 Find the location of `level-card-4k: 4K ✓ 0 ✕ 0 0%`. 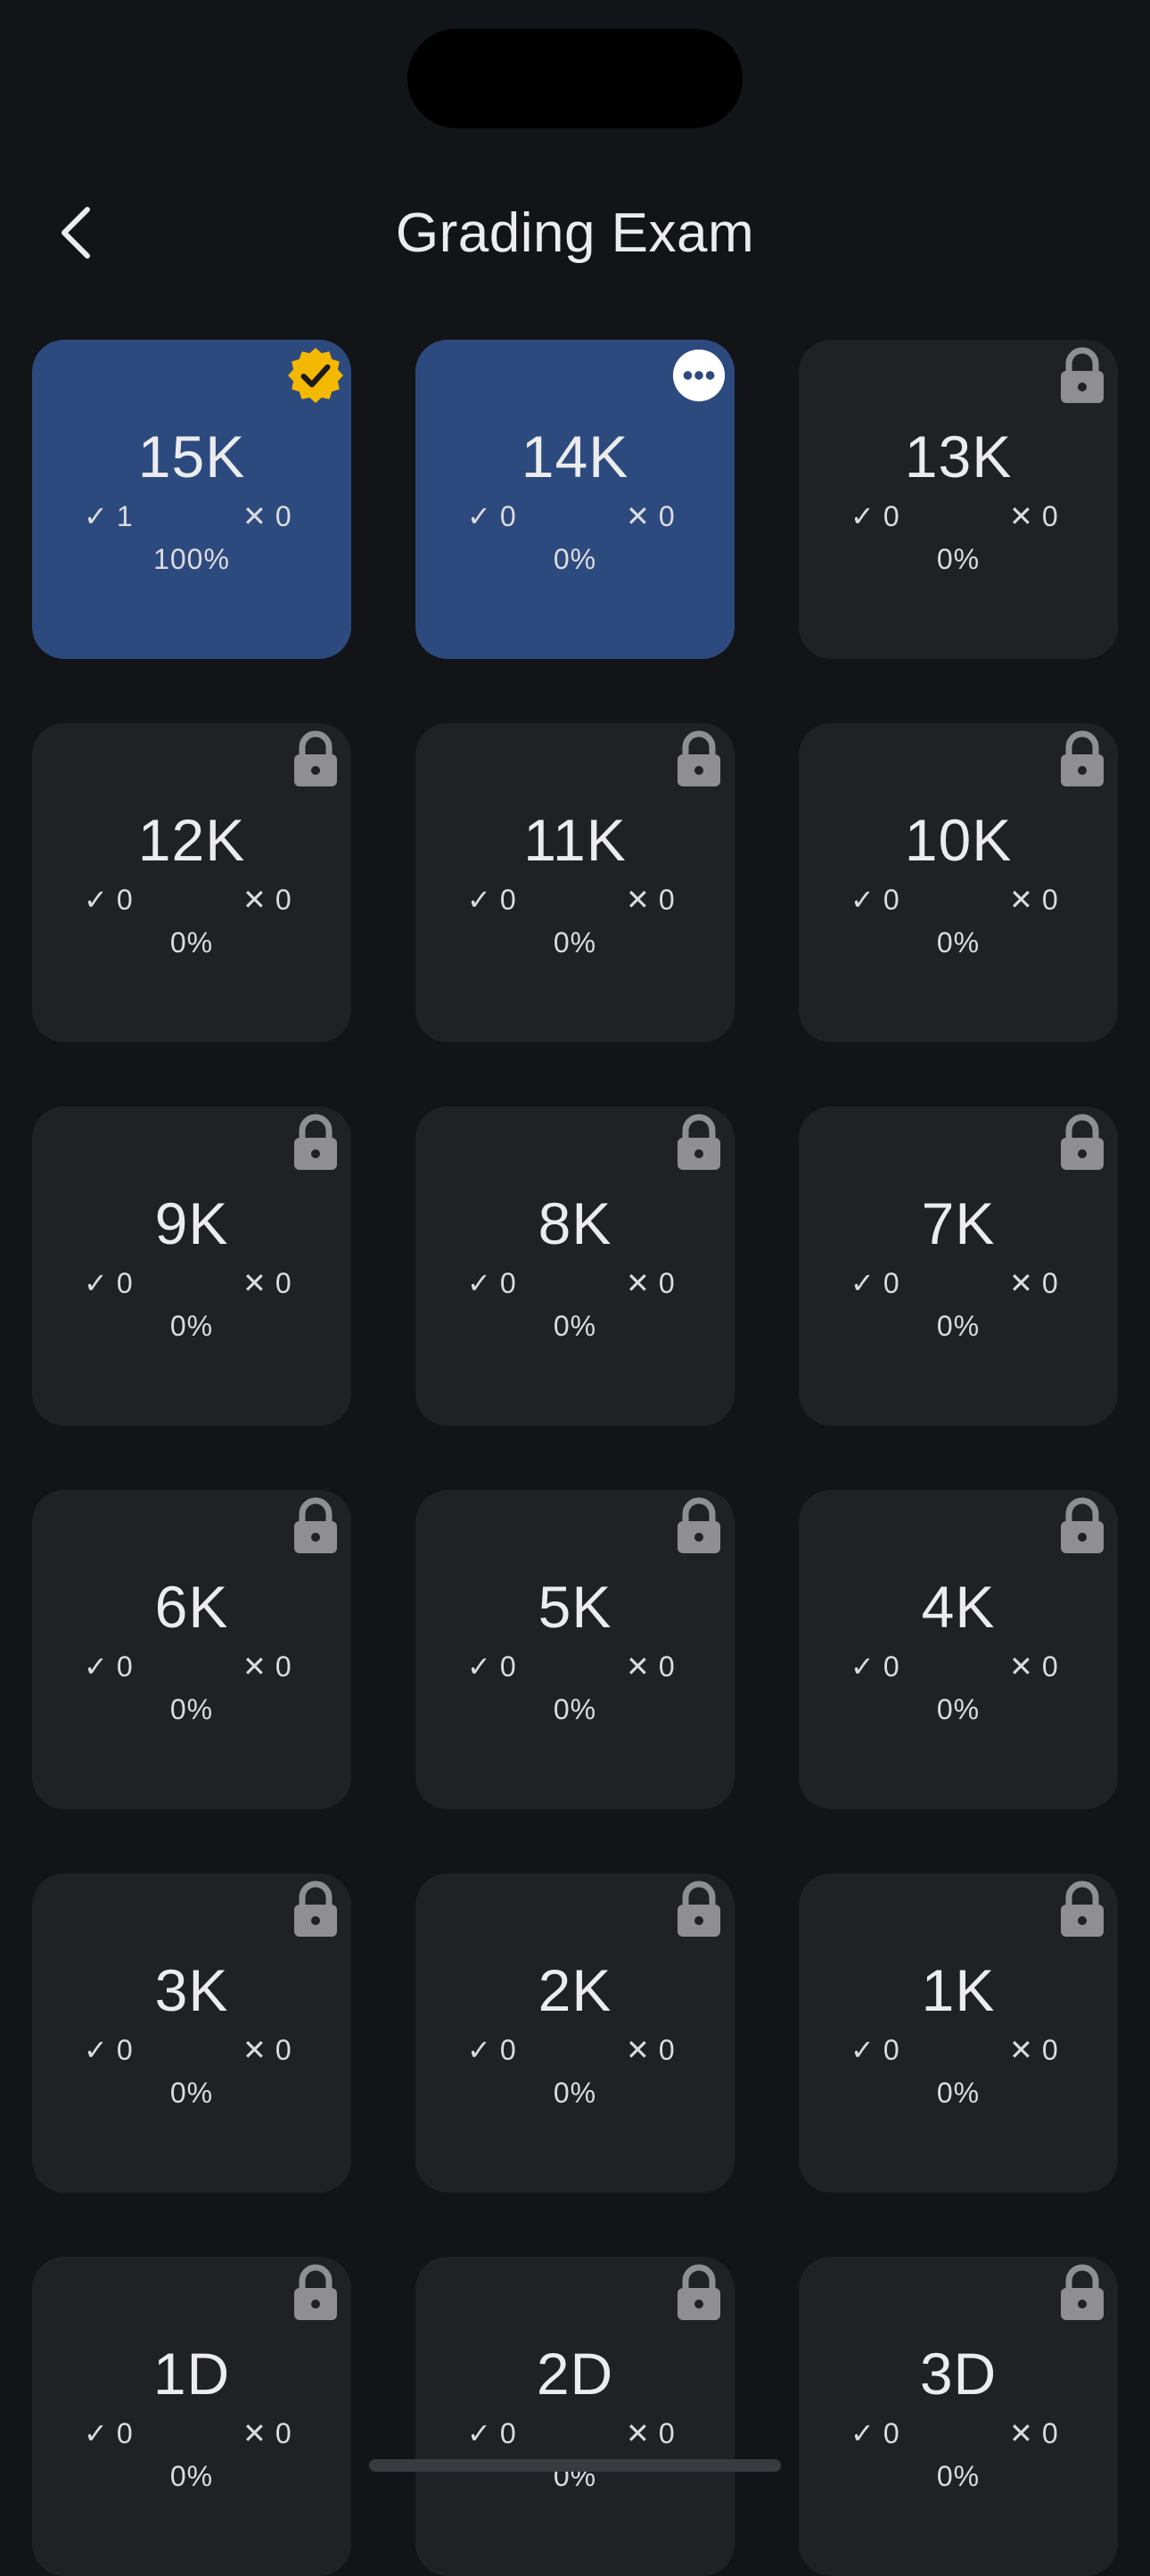

level-card-4k: 4K ✓ 0 ✕ 0 0% is located at coordinates (958, 1649).